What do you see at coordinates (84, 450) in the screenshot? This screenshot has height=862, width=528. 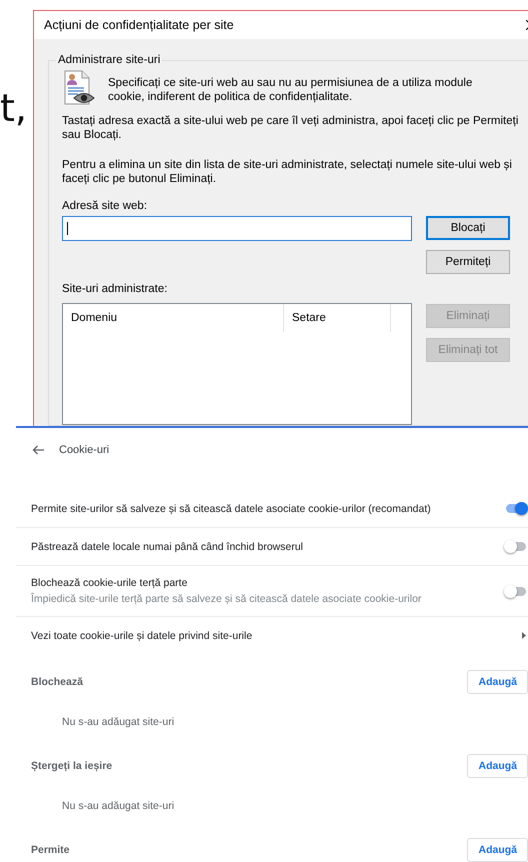 I see `page-title: Cookie-uri` at bounding box center [84, 450].